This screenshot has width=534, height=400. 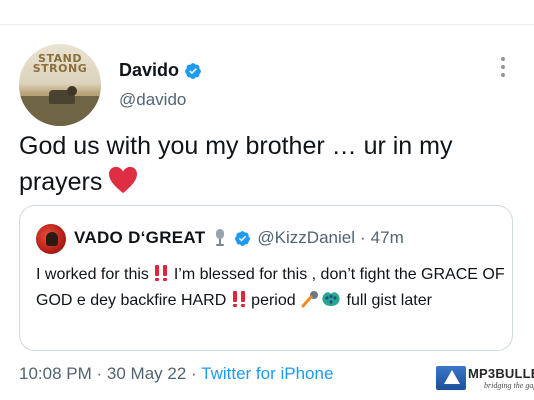 I want to click on quoted-author-name: VADO D‘GREAT, so click(x=139, y=238).